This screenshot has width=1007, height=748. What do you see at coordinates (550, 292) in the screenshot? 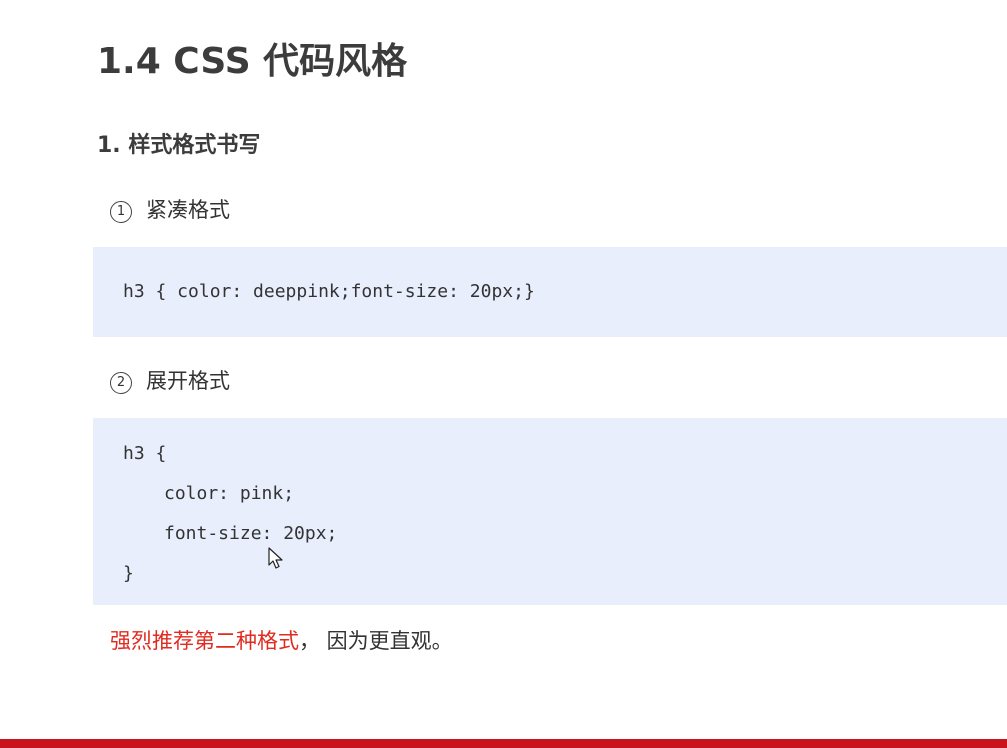
I see `compact-code-block: h3 { color: deeppink;font-size: 20px;}` at bounding box center [550, 292].